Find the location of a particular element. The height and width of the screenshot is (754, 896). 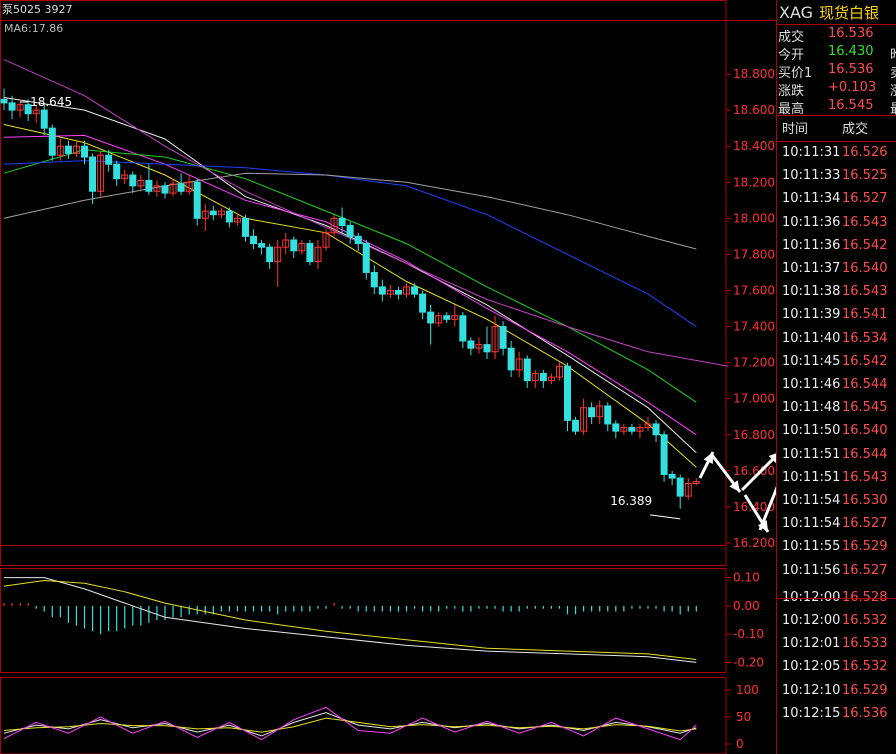

macd-dif-line is located at coordinates (350, 620).